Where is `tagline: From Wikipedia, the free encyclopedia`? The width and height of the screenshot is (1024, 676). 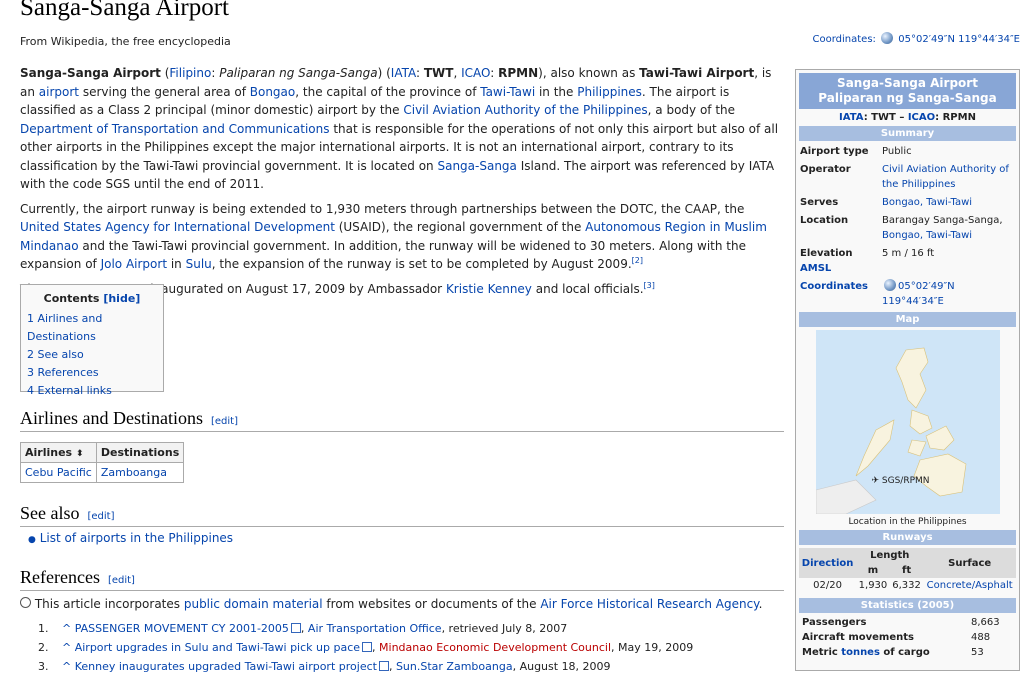 tagline: From Wikipedia, the free encyclopedia is located at coordinates (125, 41).